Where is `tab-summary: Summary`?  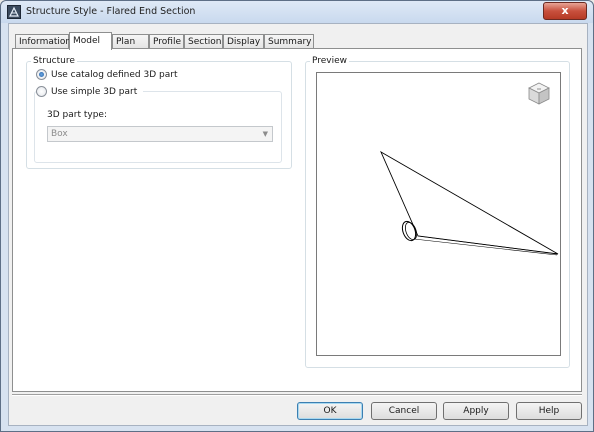 tab-summary: Summary is located at coordinates (289, 41).